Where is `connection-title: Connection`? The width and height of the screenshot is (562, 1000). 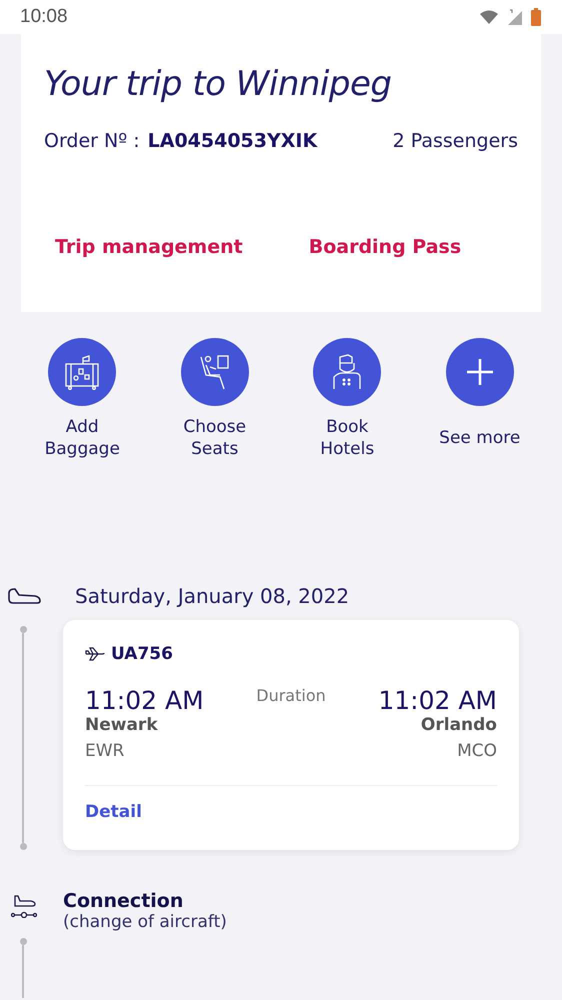 connection-title: Connection is located at coordinates (123, 901).